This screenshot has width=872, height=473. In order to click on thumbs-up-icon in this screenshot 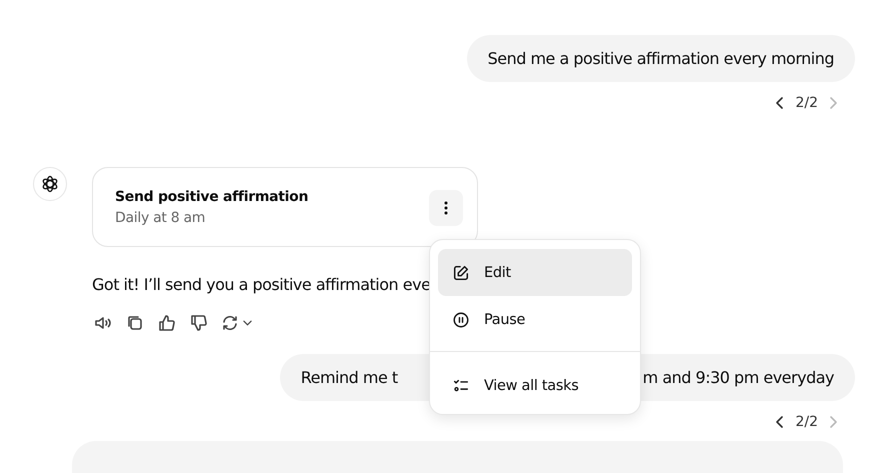, I will do `click(167, 323)`.